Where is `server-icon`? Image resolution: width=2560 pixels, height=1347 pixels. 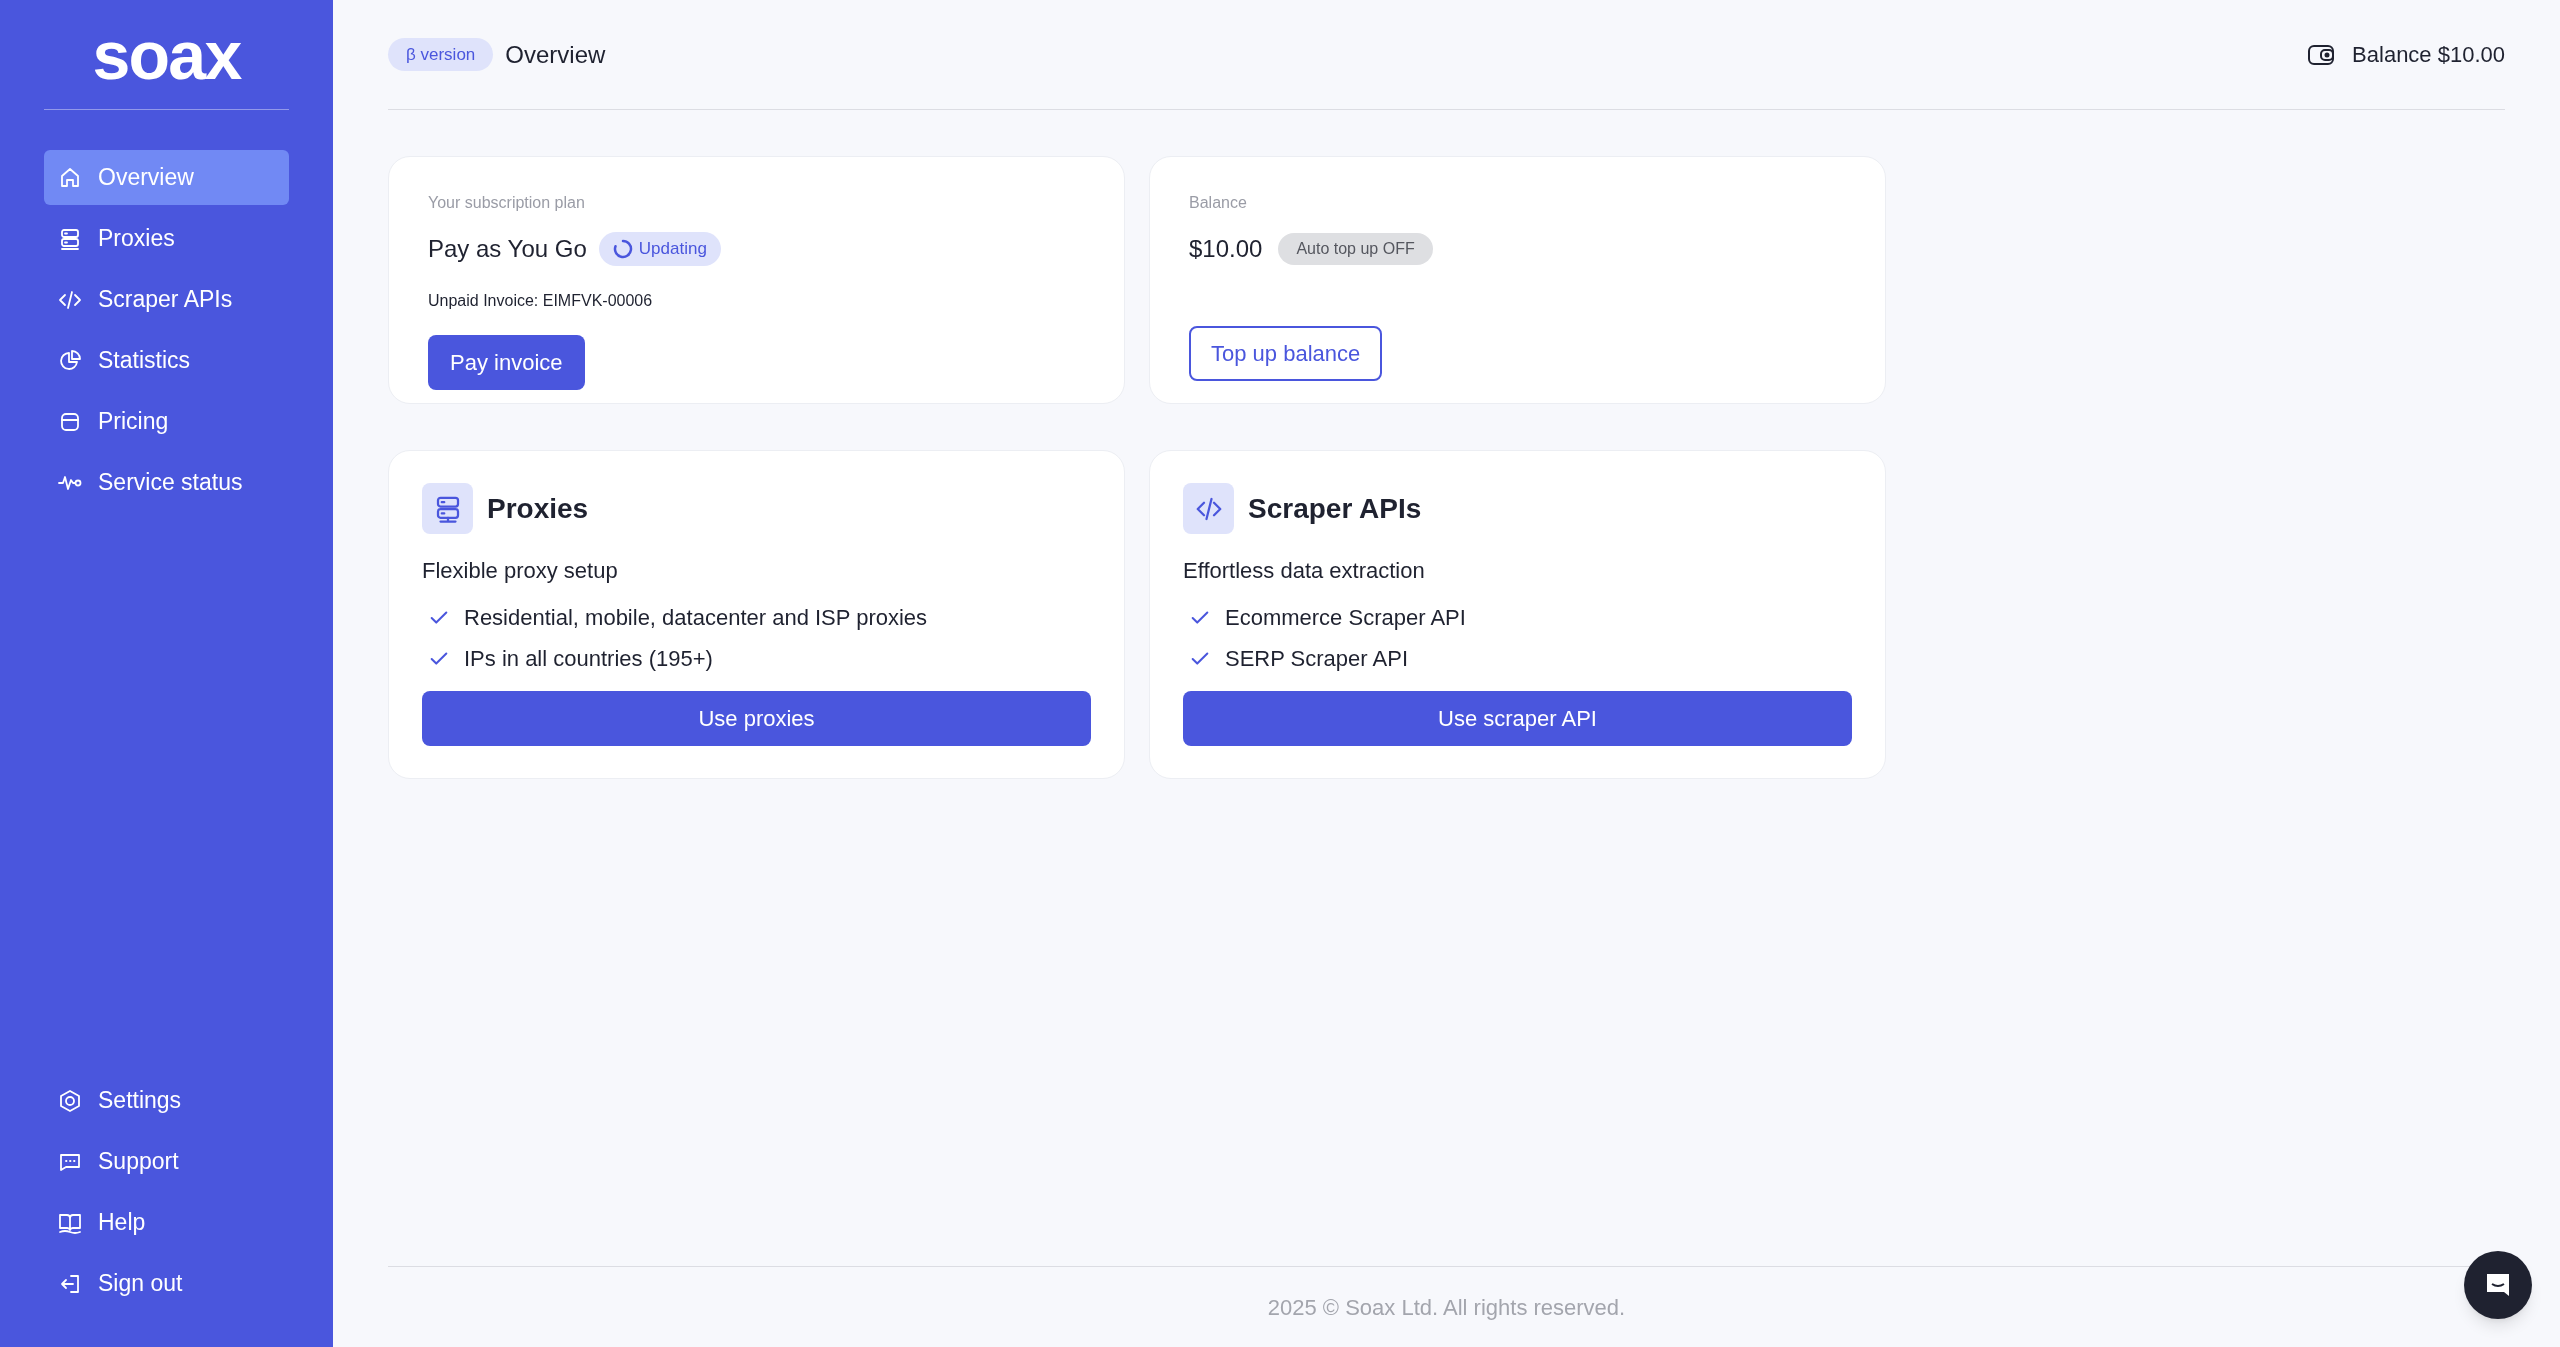
server-icon is located at coordinates (70, 238).